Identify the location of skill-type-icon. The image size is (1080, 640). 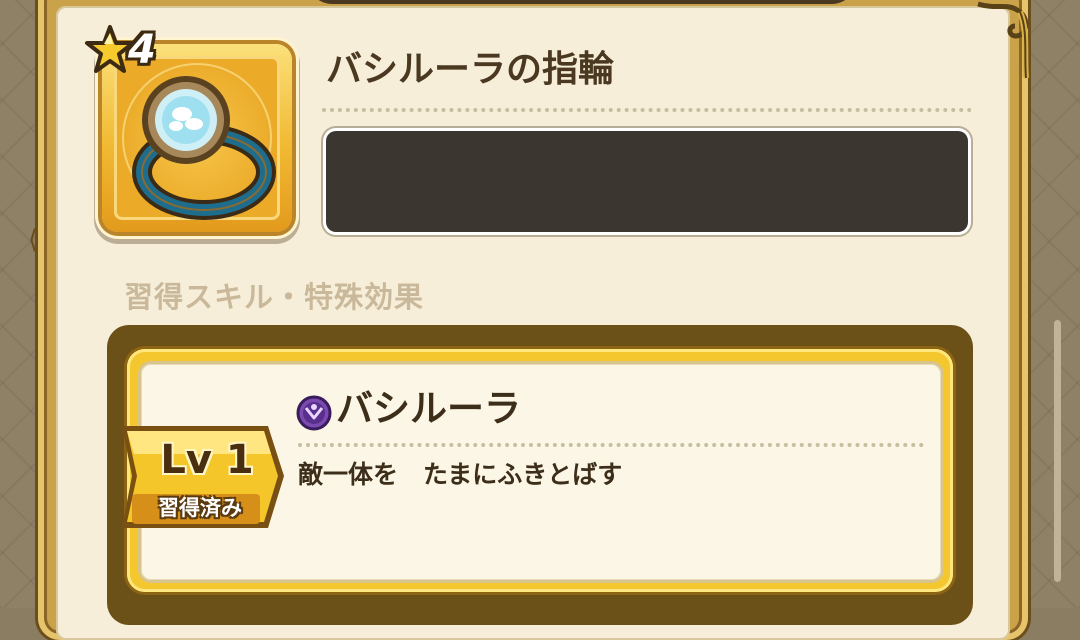
(314, 413).